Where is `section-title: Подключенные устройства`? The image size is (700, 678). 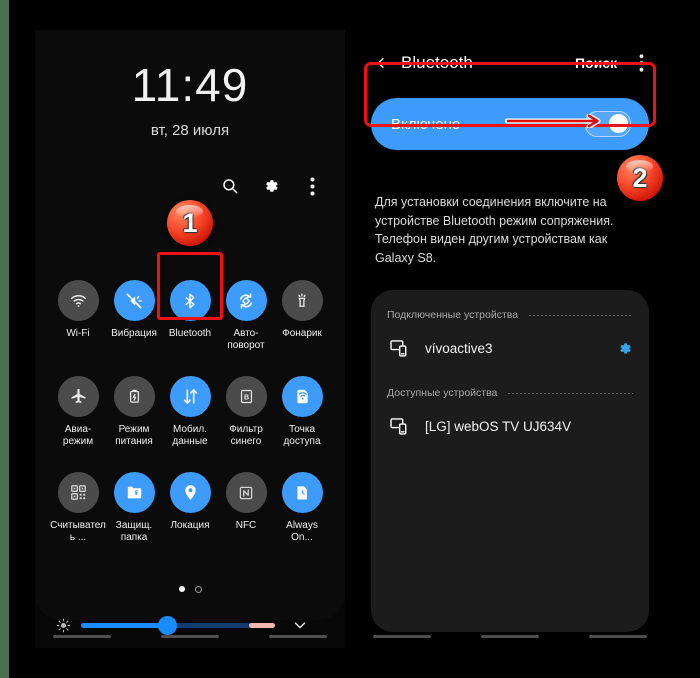 section-title: Подключенные устройства is located at coordinates (453, 315).